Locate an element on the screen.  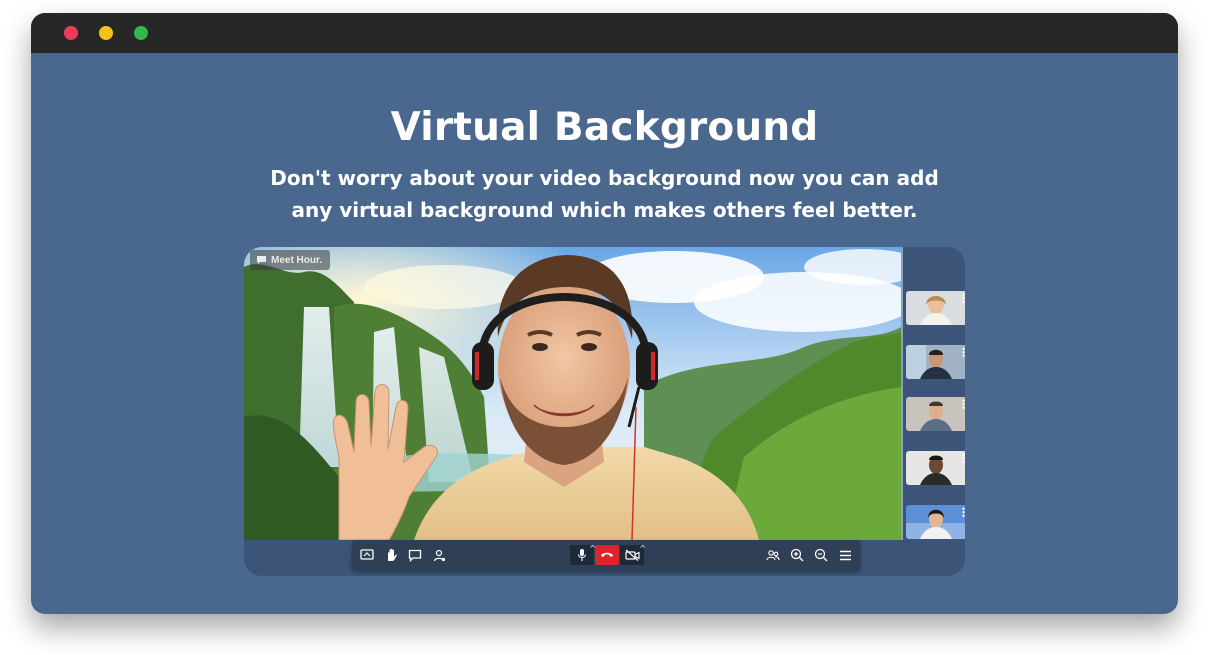
participants-icon is located at coordinates (439, 555).